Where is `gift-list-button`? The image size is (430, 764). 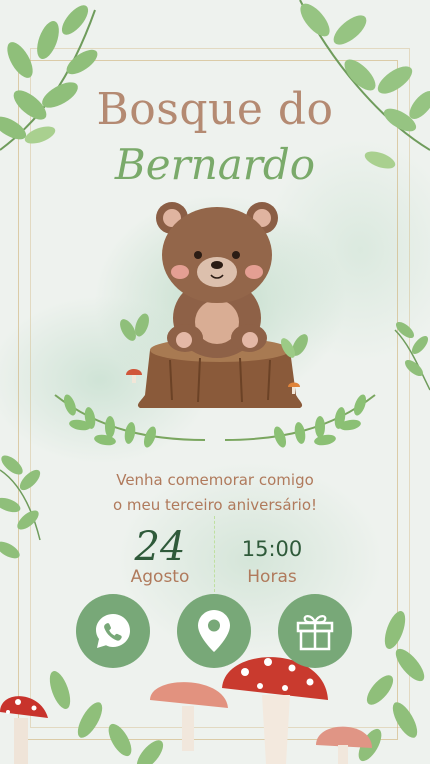 gift-list-button is located at coordinates (315, 631).